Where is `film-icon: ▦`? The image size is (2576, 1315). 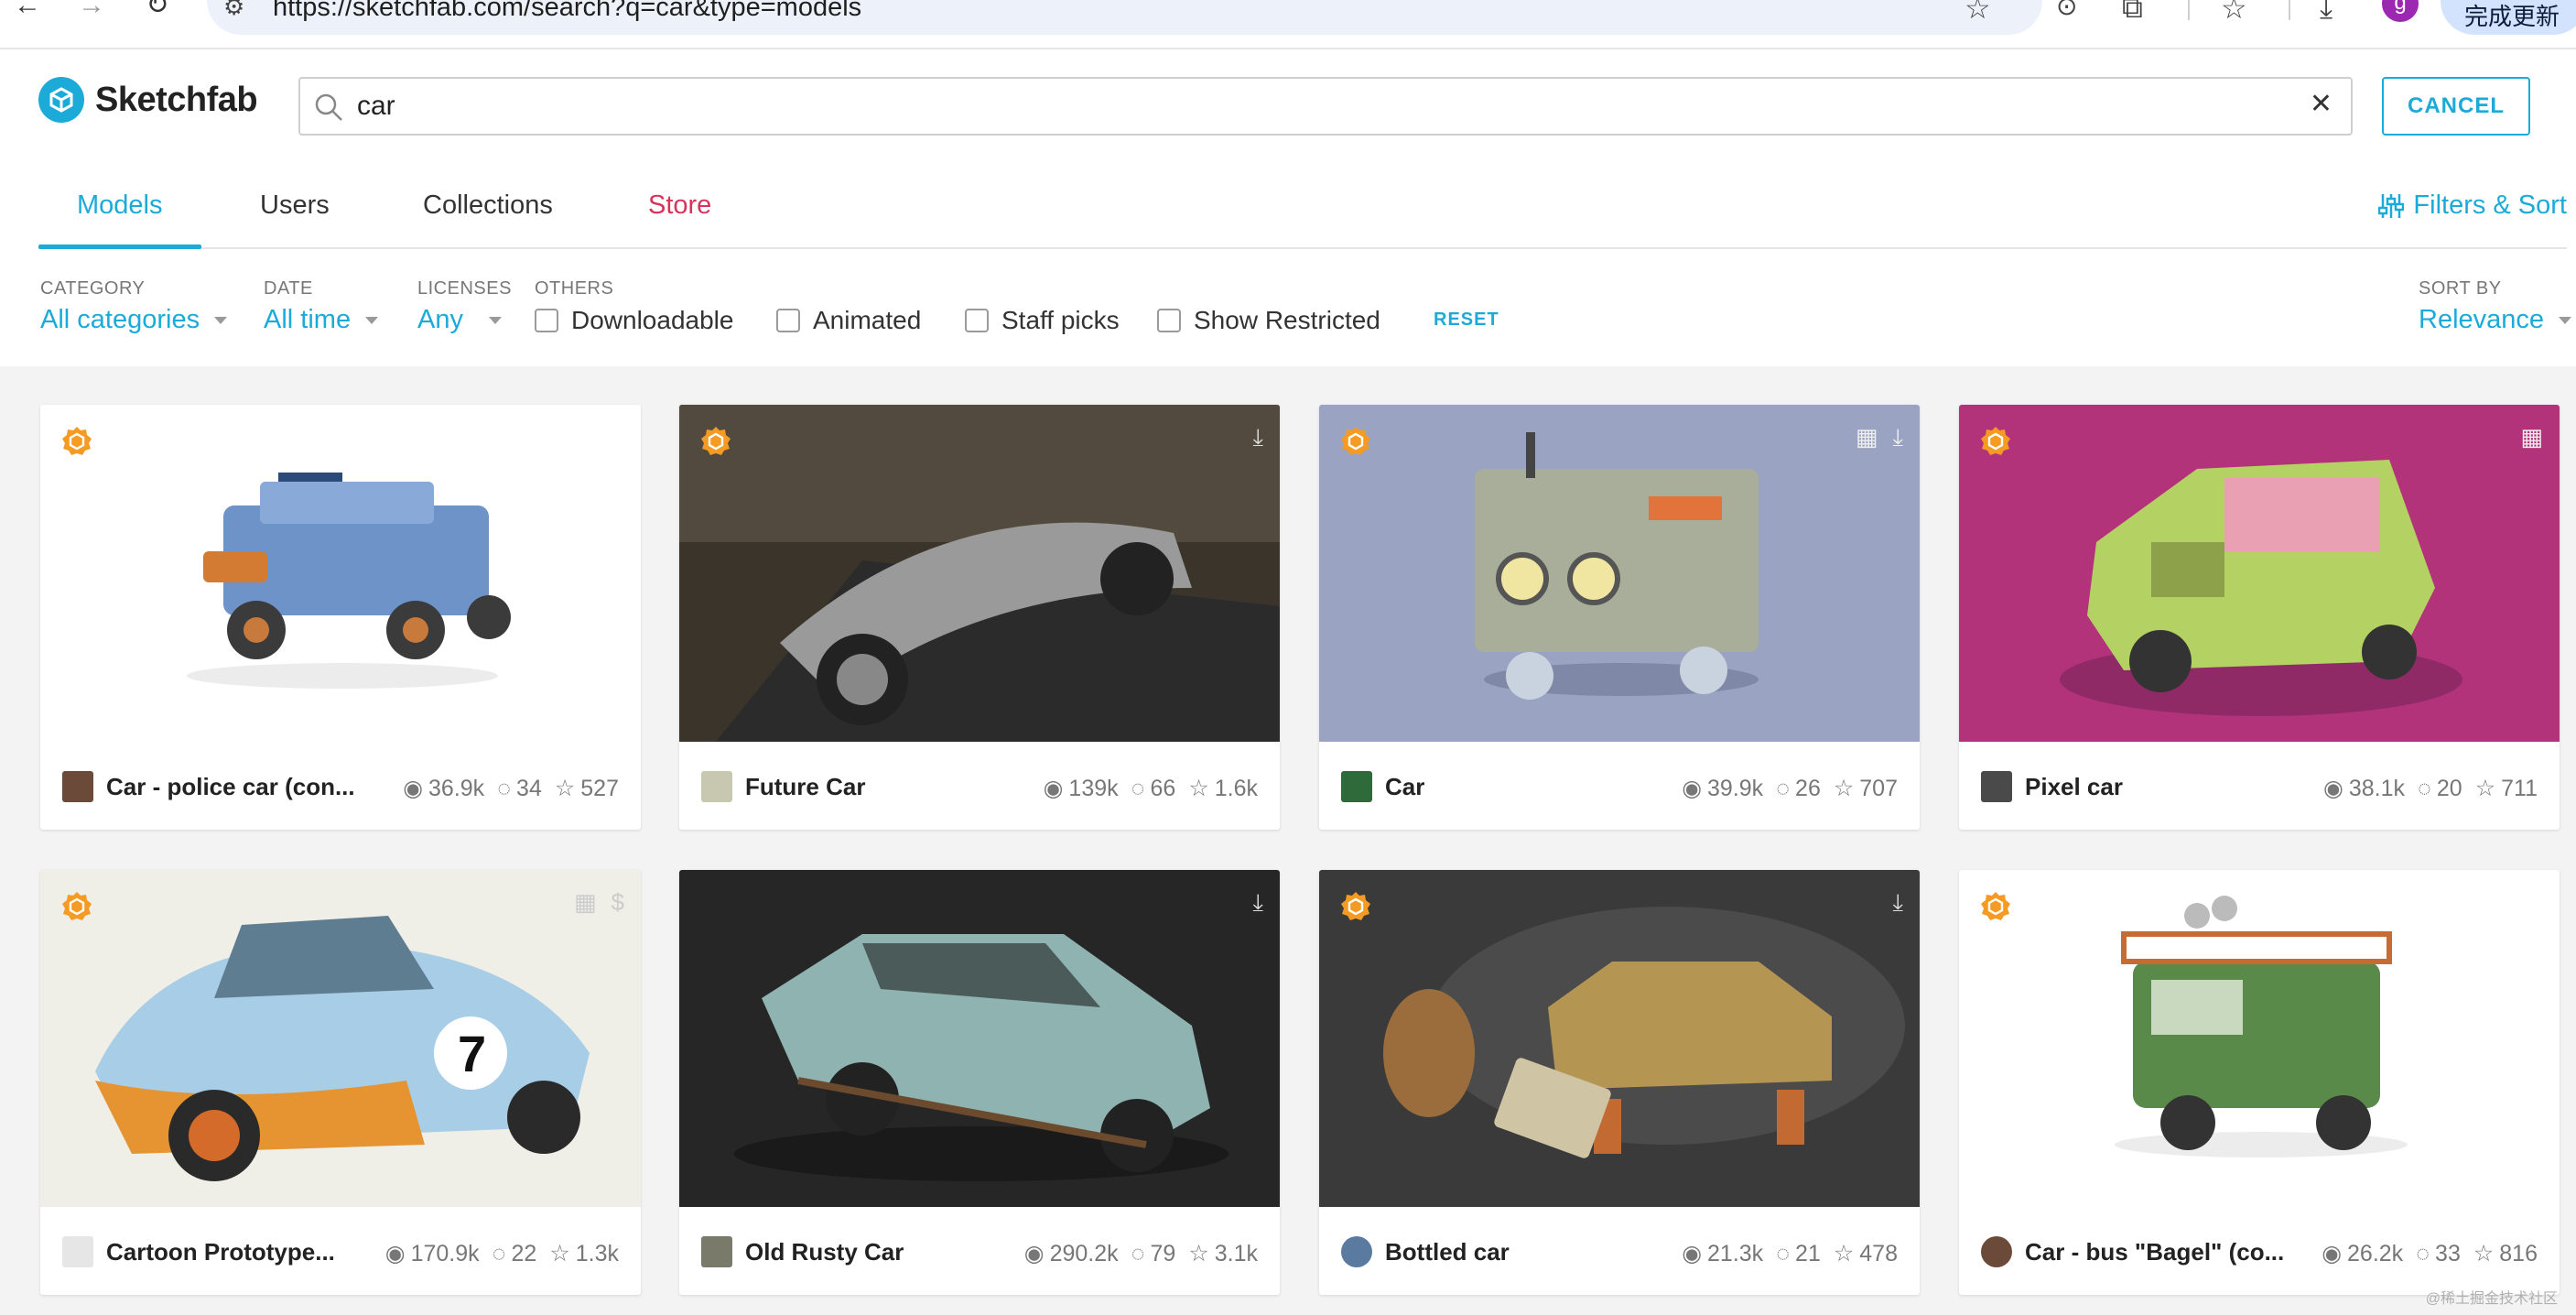
film-icon: ▦ is located at coordinates (2532, 437).